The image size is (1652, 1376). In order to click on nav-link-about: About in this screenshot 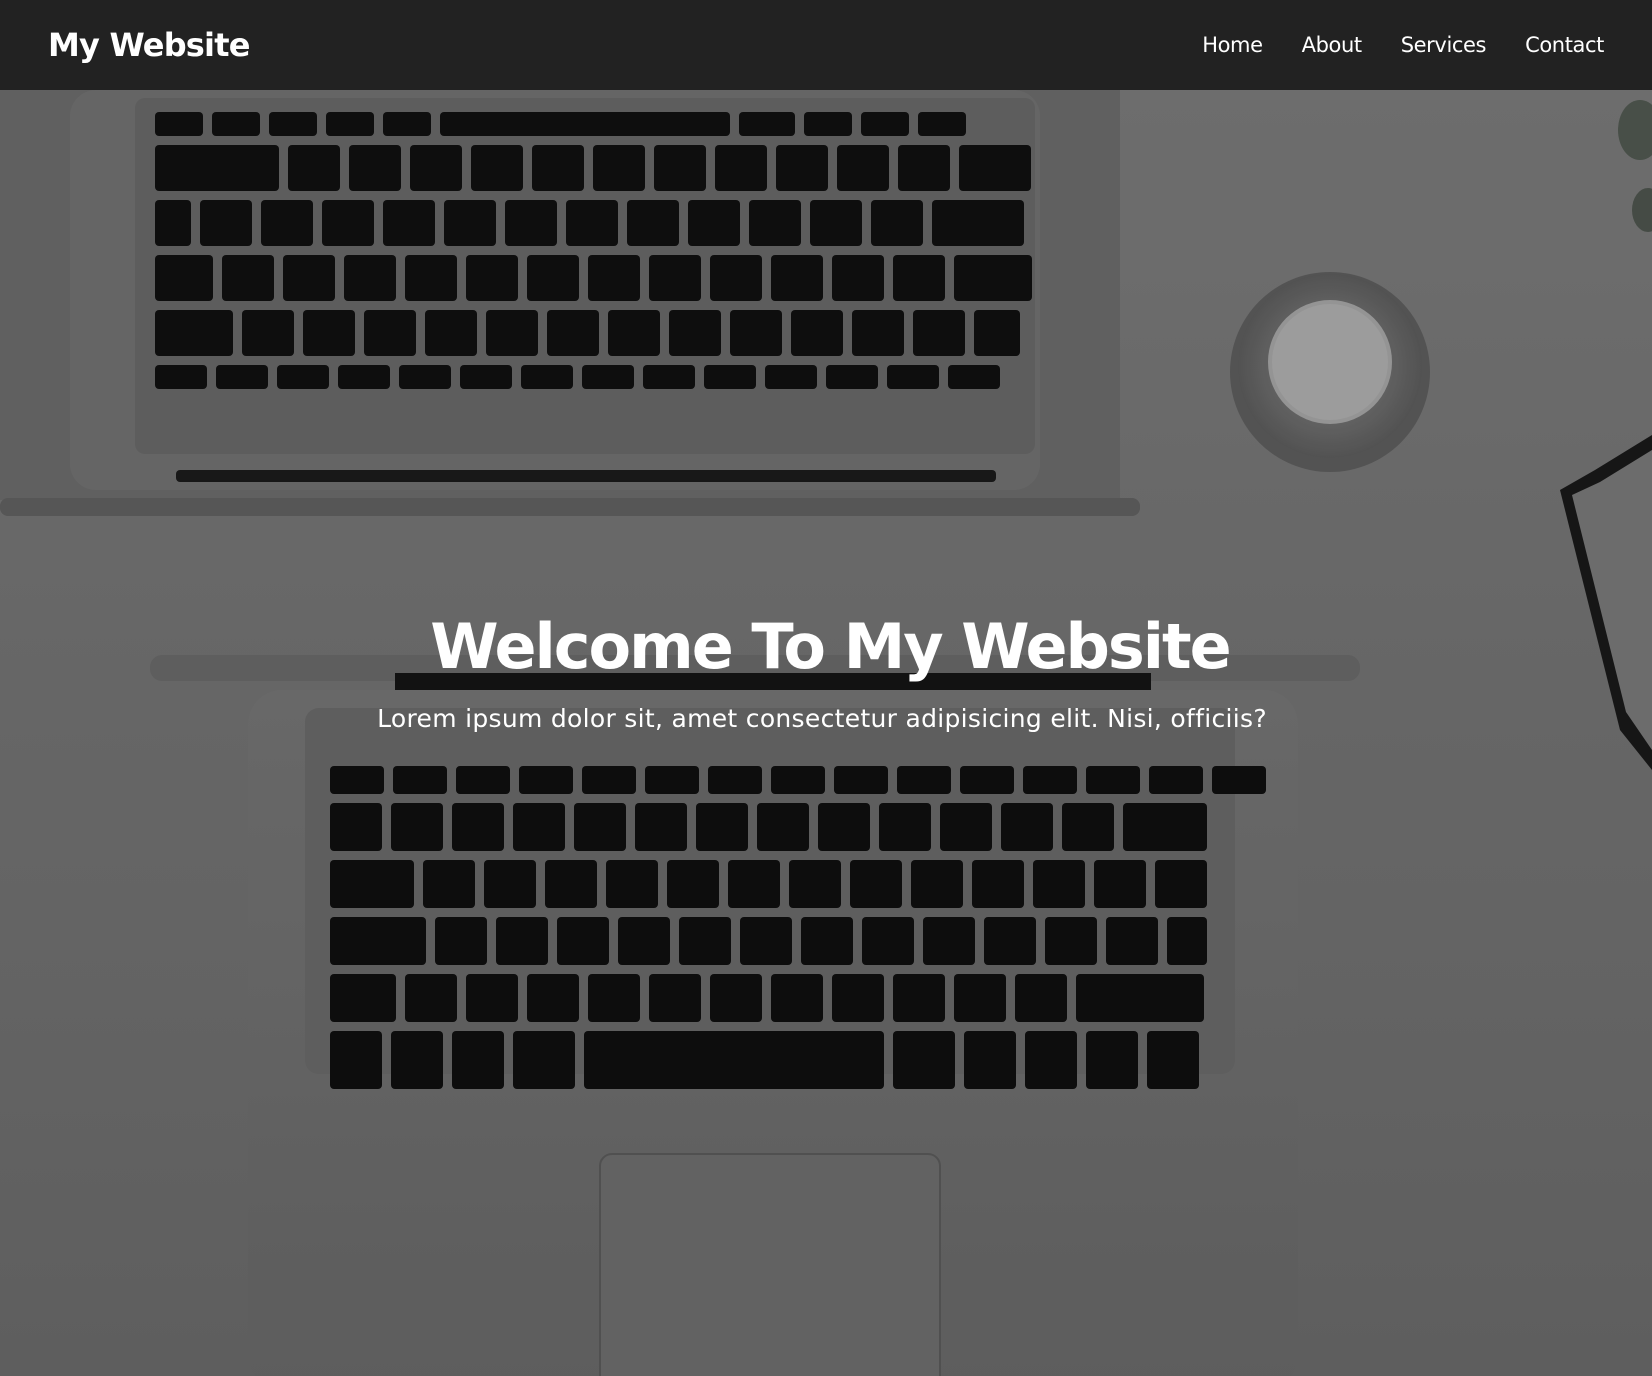, I will do `click(1332, 45)`.